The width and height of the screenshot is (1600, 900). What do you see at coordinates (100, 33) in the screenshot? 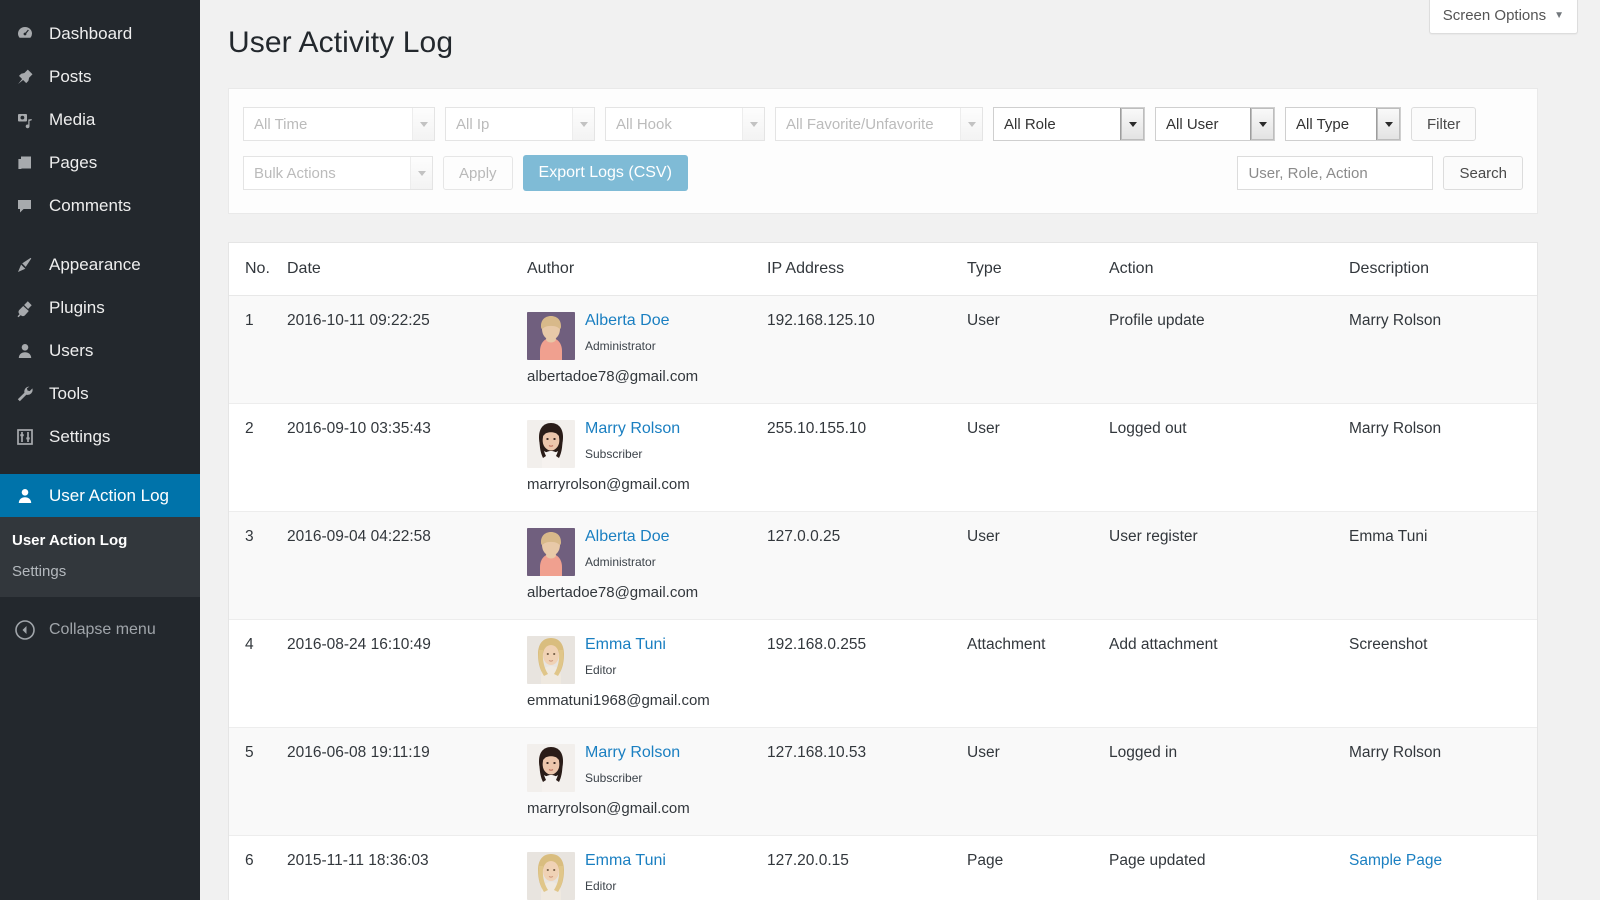
I see `sidebar-item-dashboard: Dashboard` at bounding box center [100, 33].